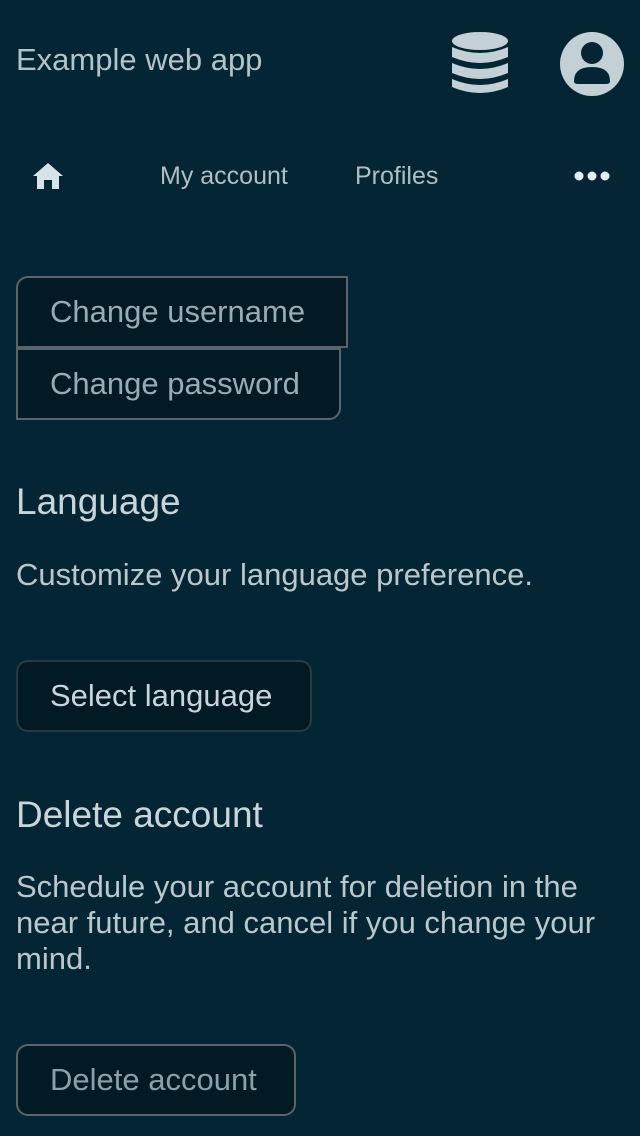  I want to click on delete-account-button: Delete account, so click(156, 1080).